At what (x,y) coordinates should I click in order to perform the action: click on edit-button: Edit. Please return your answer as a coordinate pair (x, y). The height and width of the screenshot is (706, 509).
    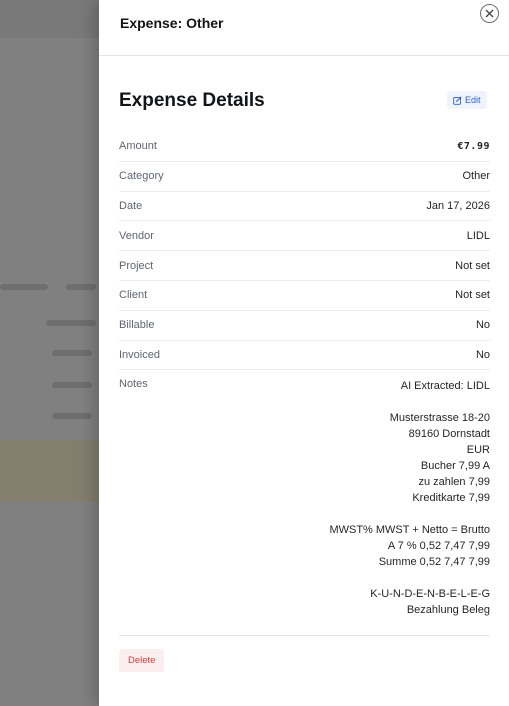
    Looking at the image, I should click on (467, 100).